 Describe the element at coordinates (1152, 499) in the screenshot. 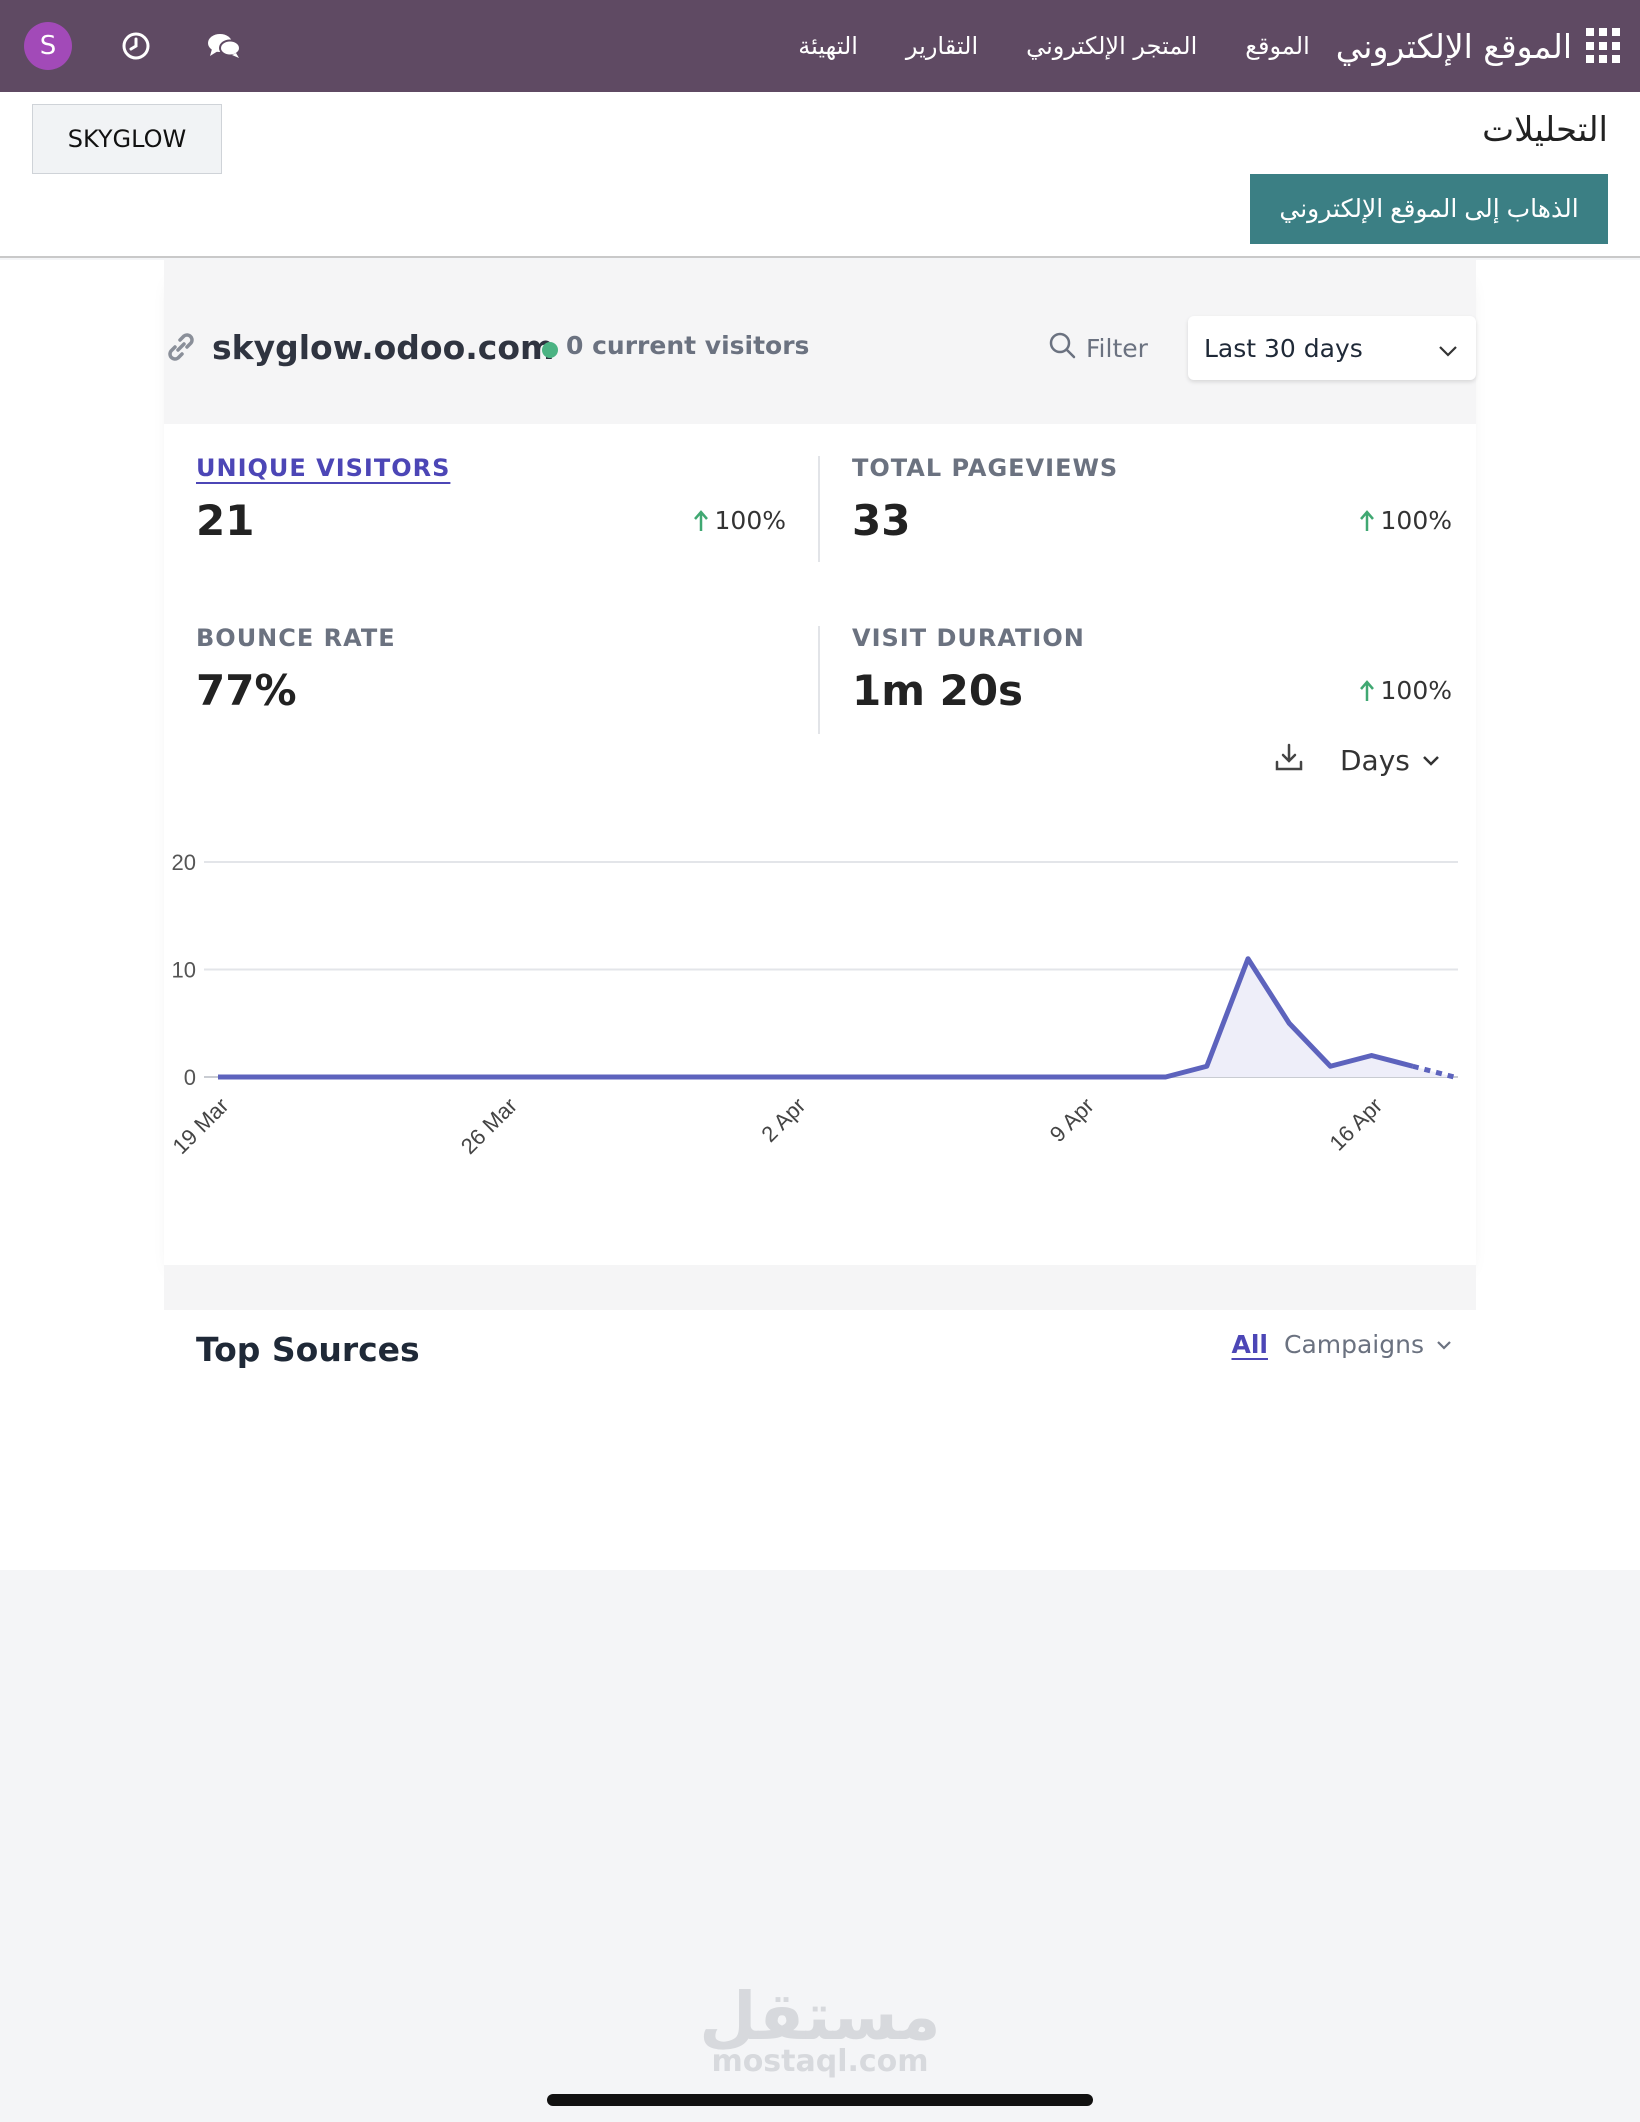

I see `stat-total-pageviews: TOTAL PAGEVIEWS 33 100%` at that location.